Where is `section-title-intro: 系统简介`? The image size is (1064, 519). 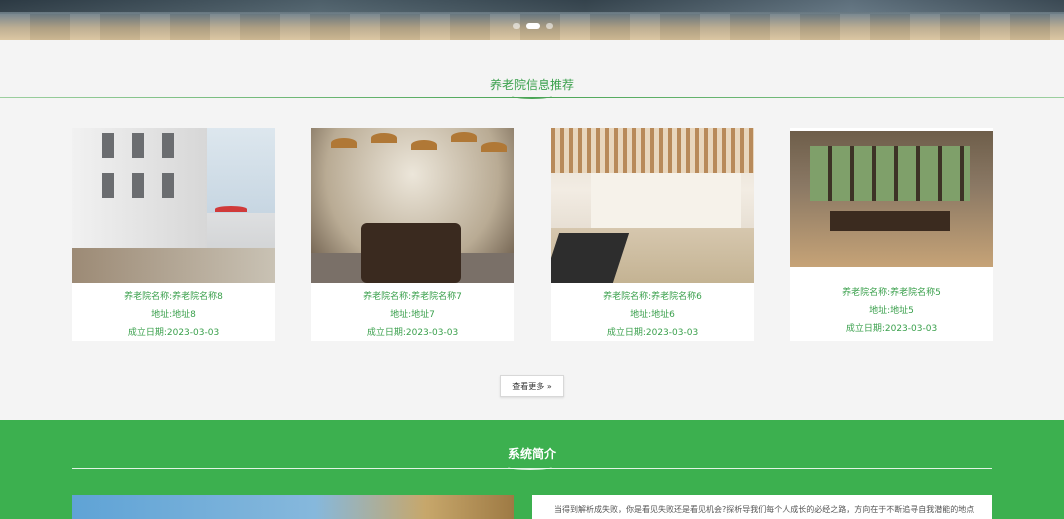 section-title-intro: 系统简介 is located at coordinates (531, 454).